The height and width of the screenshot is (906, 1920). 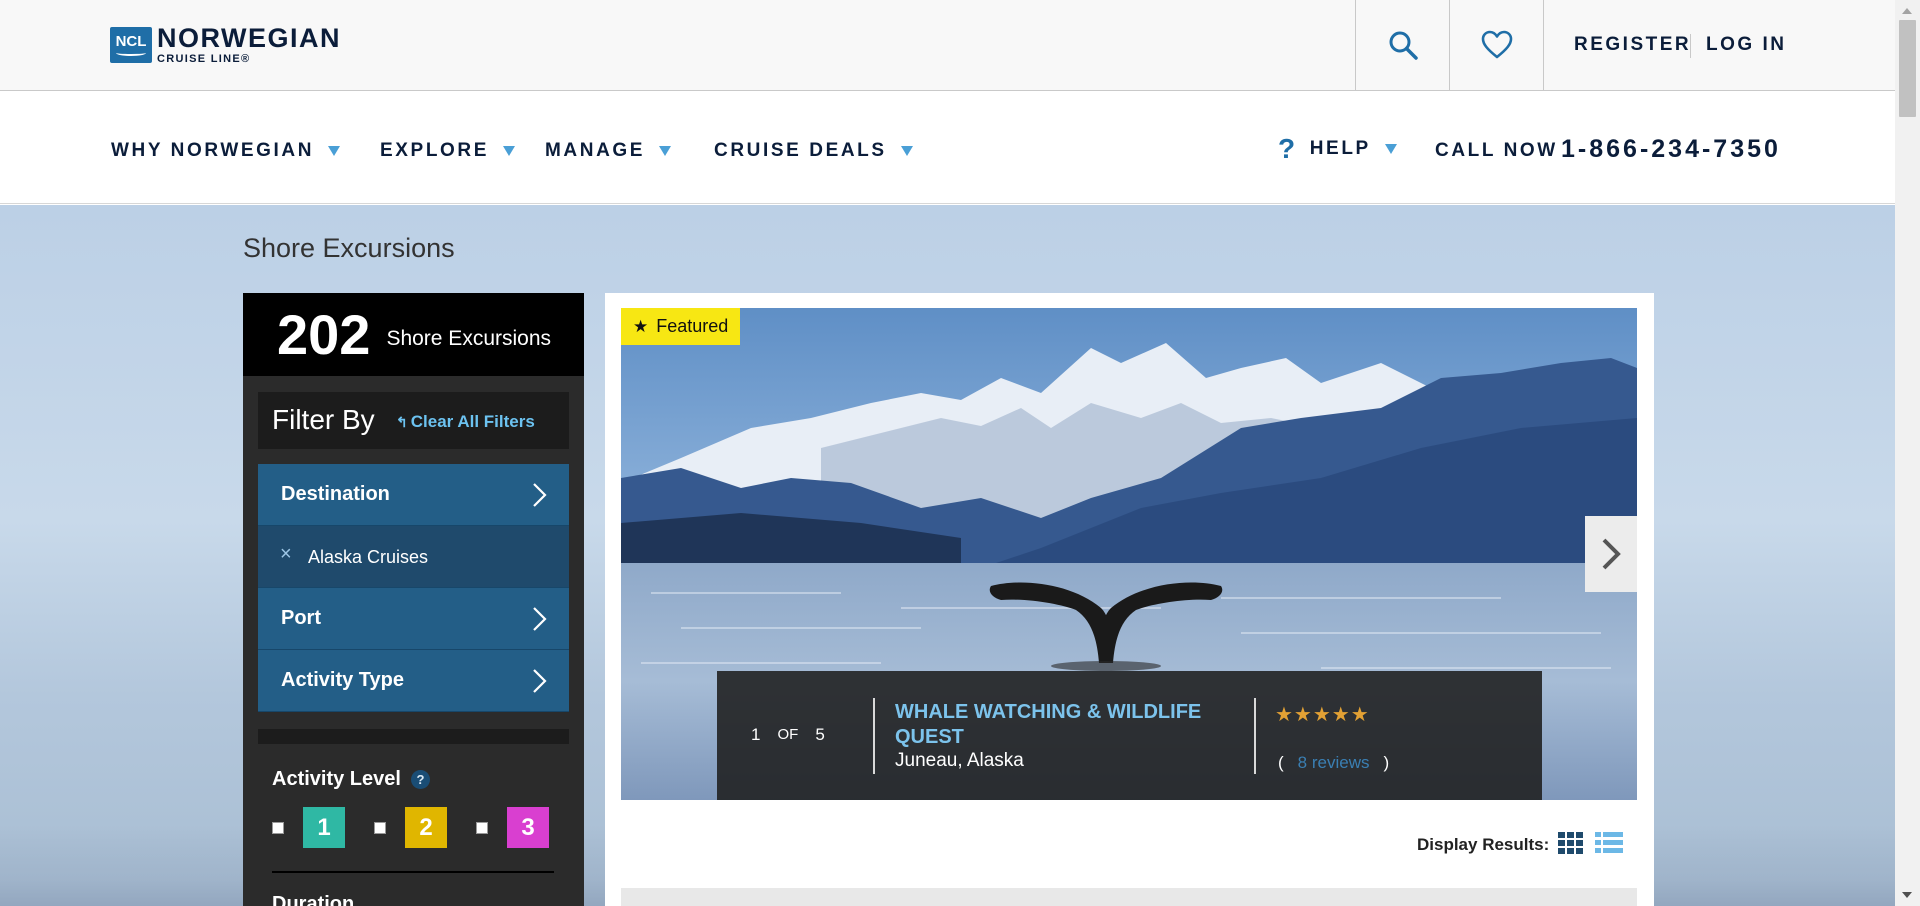 I want to click on activity-level-title: Activity Level, so click(x=336, y=779).